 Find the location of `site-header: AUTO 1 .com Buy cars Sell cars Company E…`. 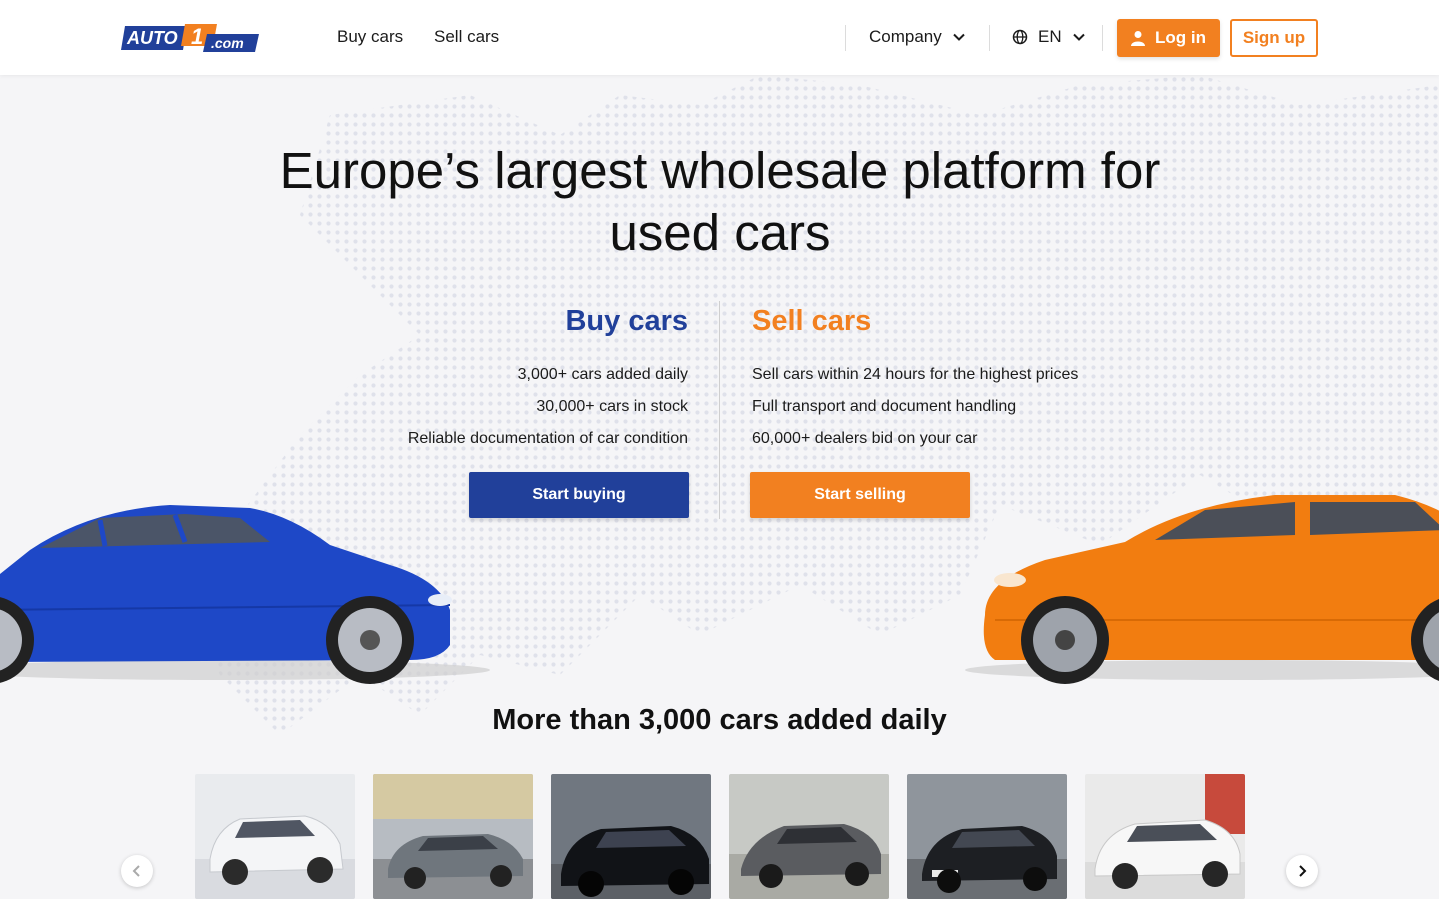

site-header: AUTO 1 .com Buy cars Sell cars Company E… is located at coordinates (719, 37).